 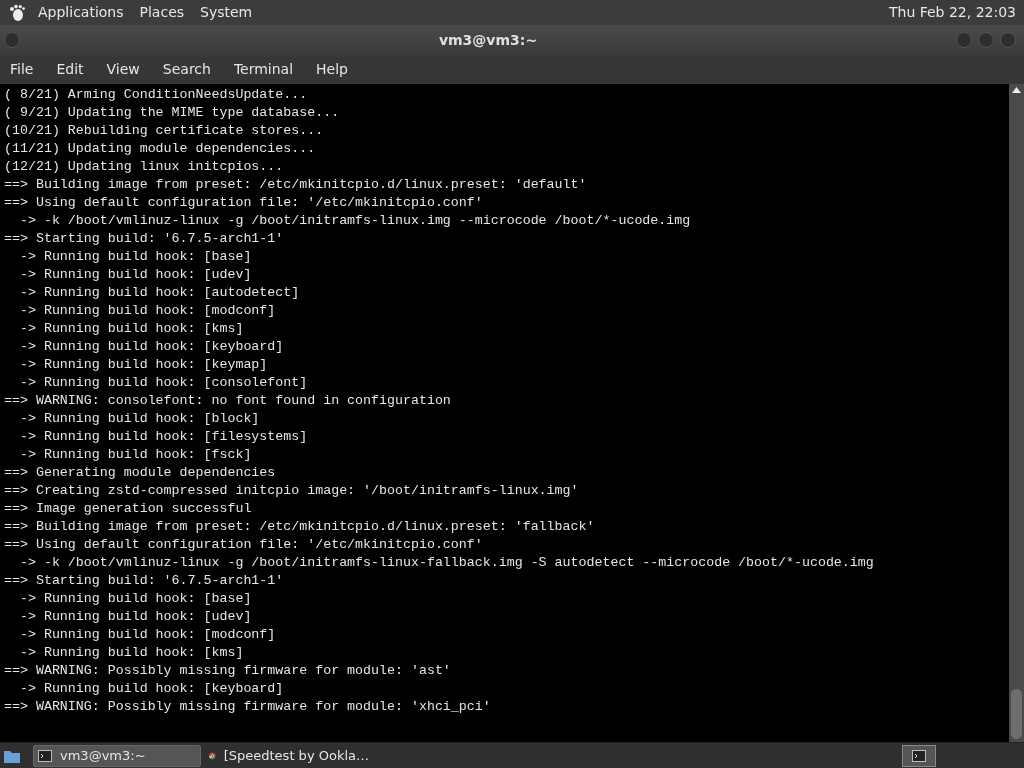 What do you see at coordinates (143, 365) in the screenshot?
I see `terminal-line: -> Running build hook: [keymap]` at bounding box center [143, 365].